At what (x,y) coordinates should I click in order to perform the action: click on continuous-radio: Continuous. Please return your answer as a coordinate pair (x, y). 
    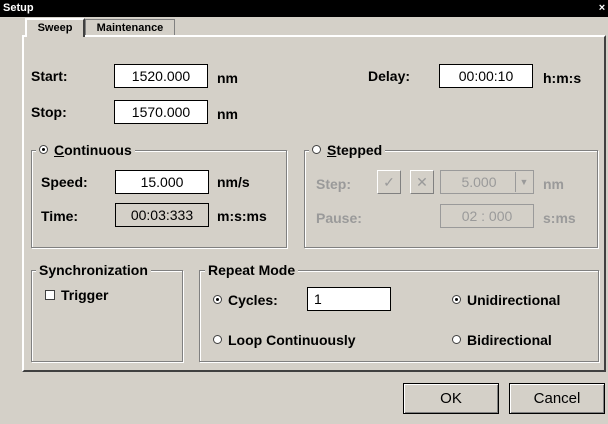
    Looking at the image, I should click on (85, 150).